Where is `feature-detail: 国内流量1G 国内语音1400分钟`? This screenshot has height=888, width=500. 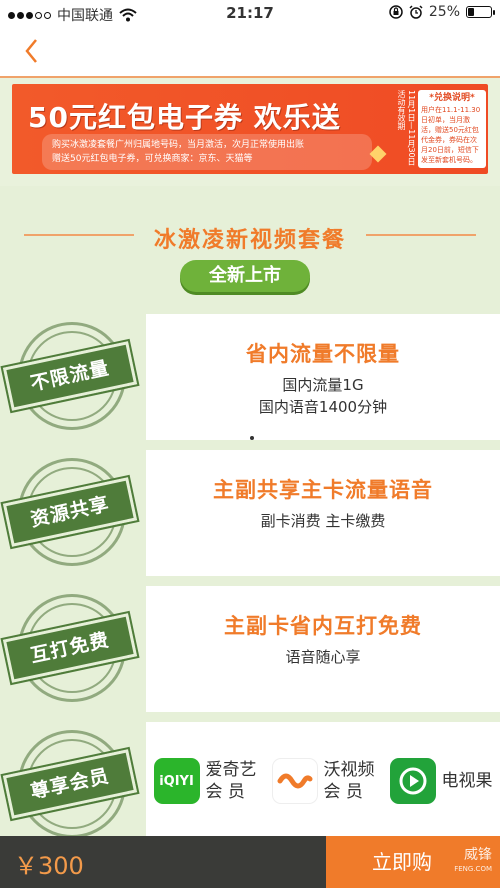
feature-detail: 国内流量1G 国内语音1400分钟 is located at coordinates (323, 396).